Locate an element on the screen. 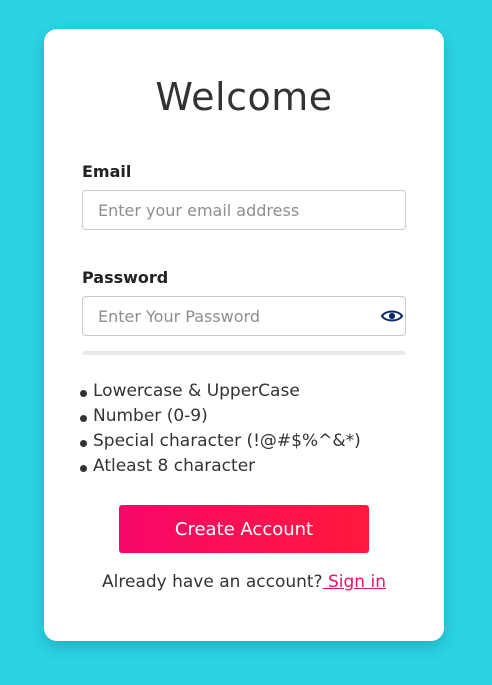 Image resolution: width=492 pixels, height=685 pixels. rule-item: Number (0-9) is located at coordinates (220, 416).